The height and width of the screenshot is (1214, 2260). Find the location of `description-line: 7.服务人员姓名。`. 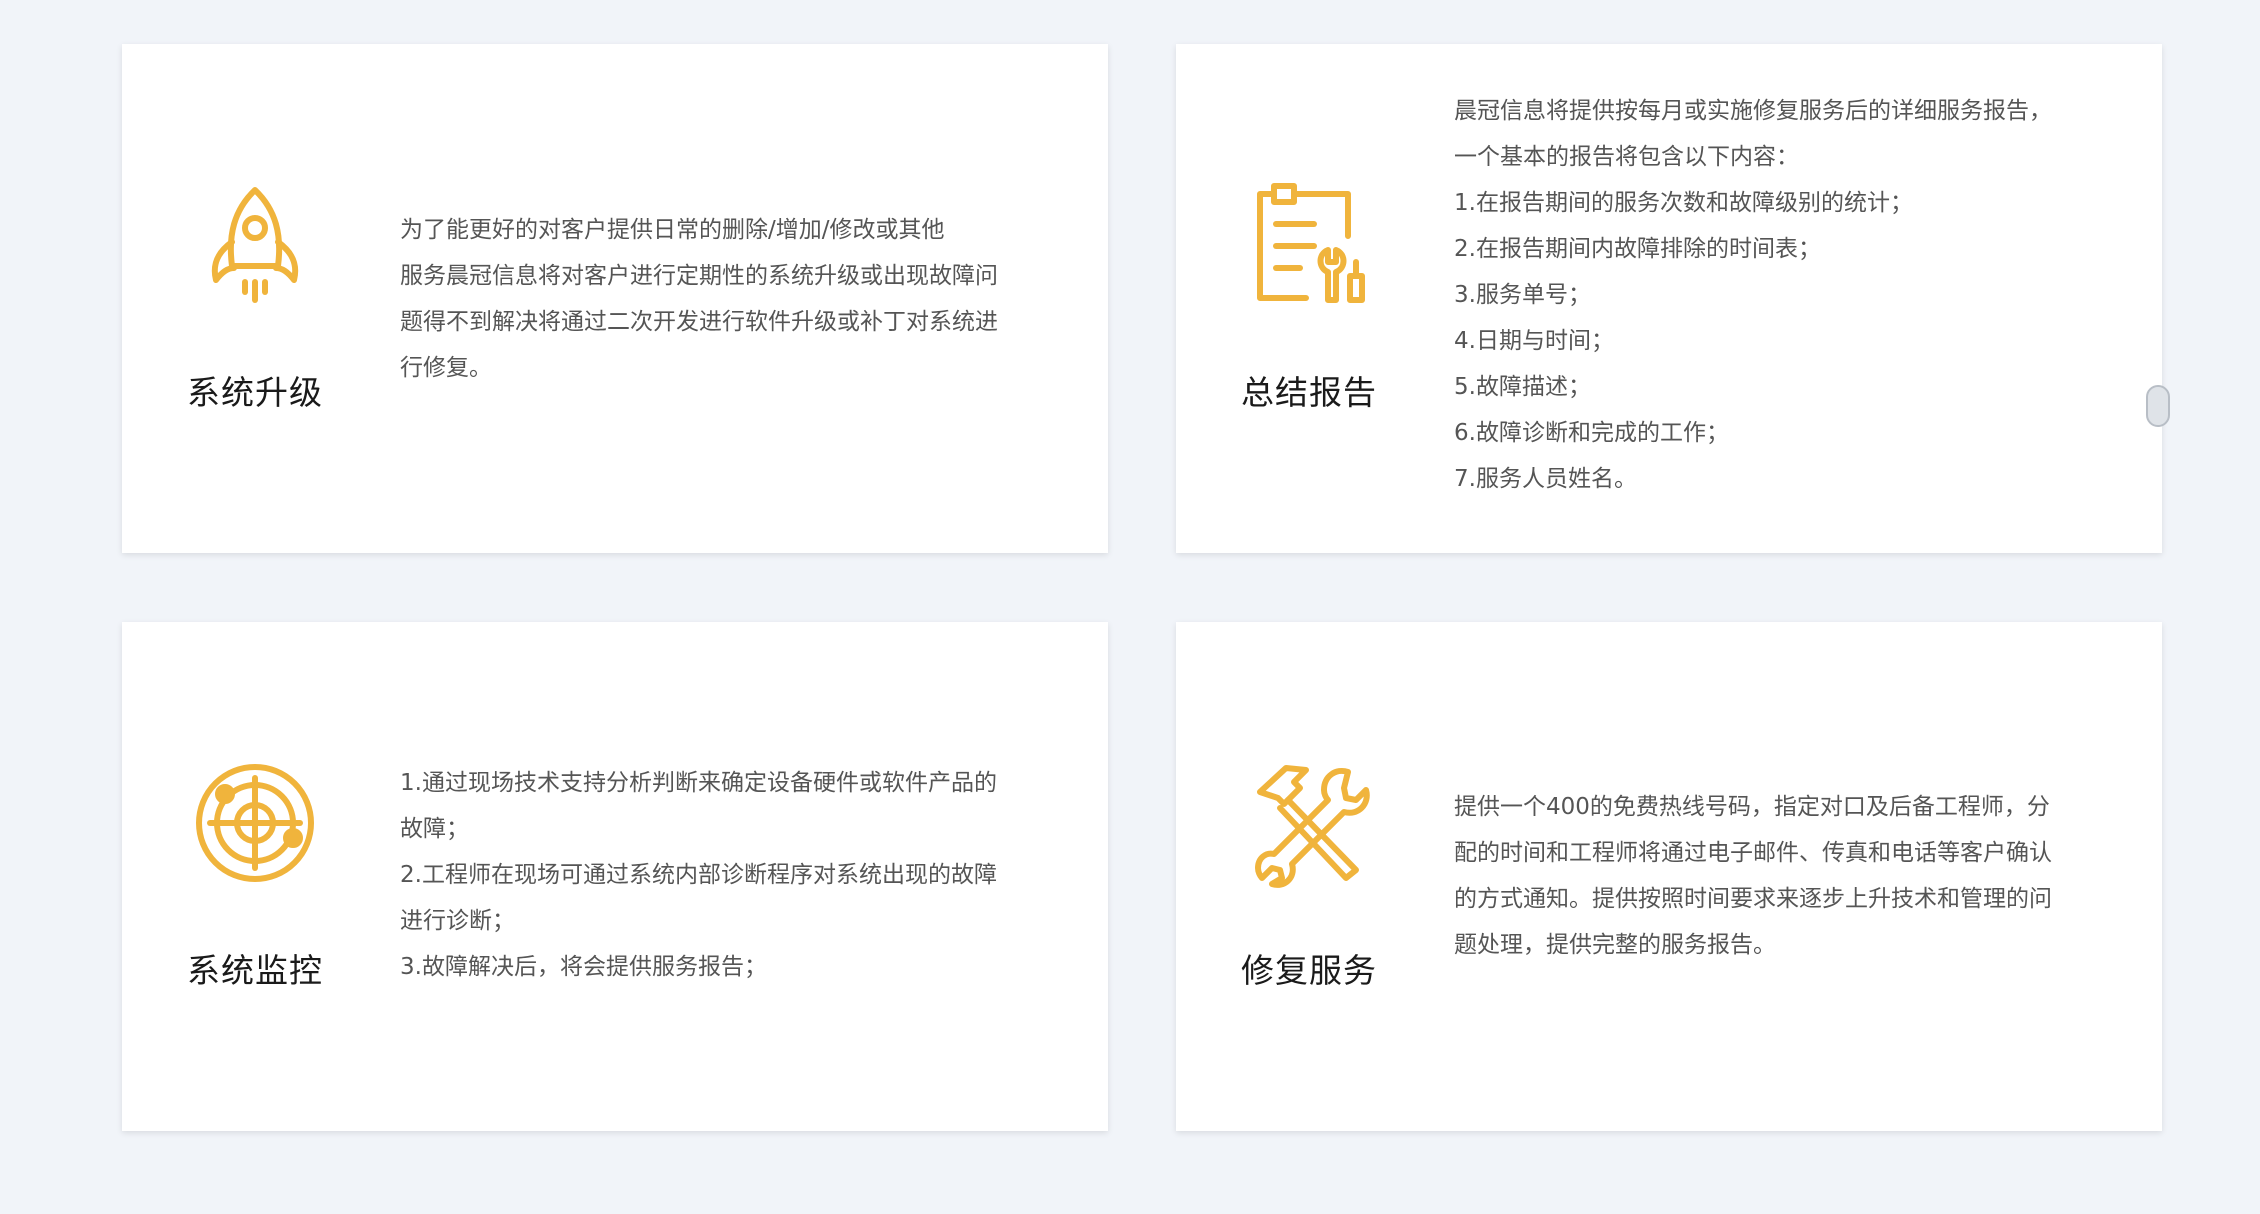

description-line: 7.服务人员姓名。 is located at coordinates (1545, 479).